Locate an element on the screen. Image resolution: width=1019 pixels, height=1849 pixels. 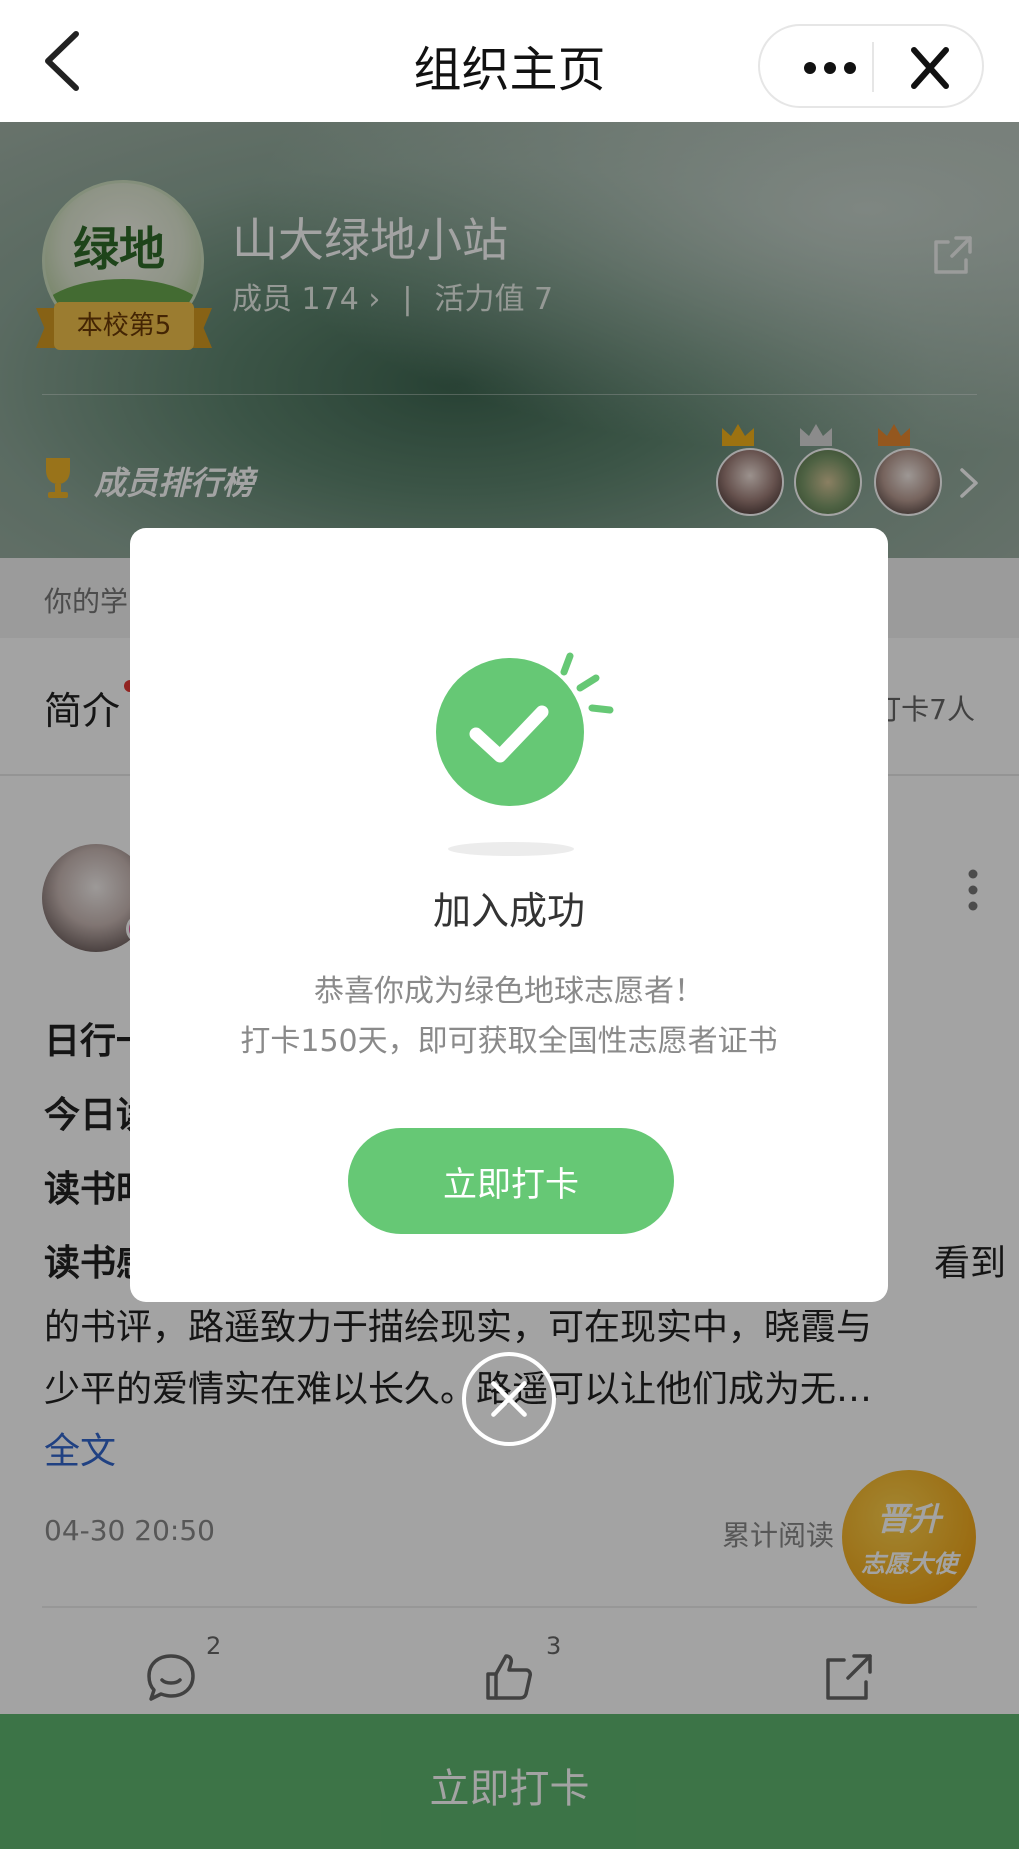
dialog-description-line2: 打卡150天，即可获取全国性志愿者证书 is located at coordinates (509, 1041).